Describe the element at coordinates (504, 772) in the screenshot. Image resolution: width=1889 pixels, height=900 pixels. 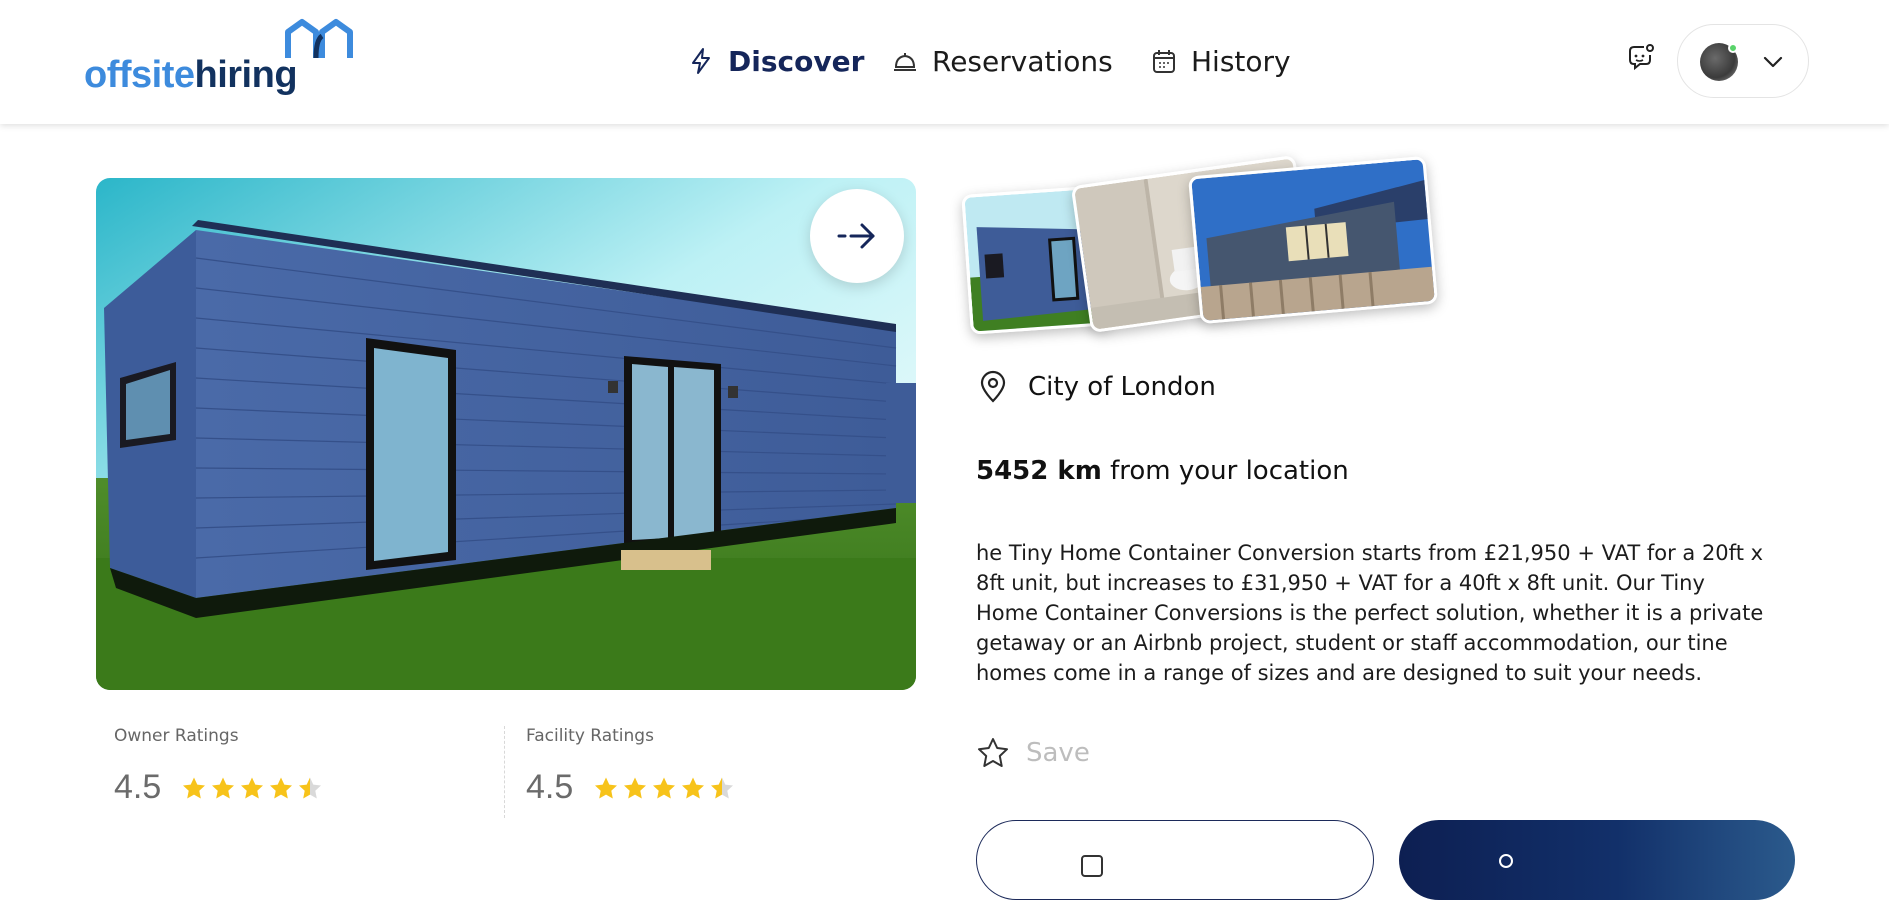
I see `ratings-divider` at that location.